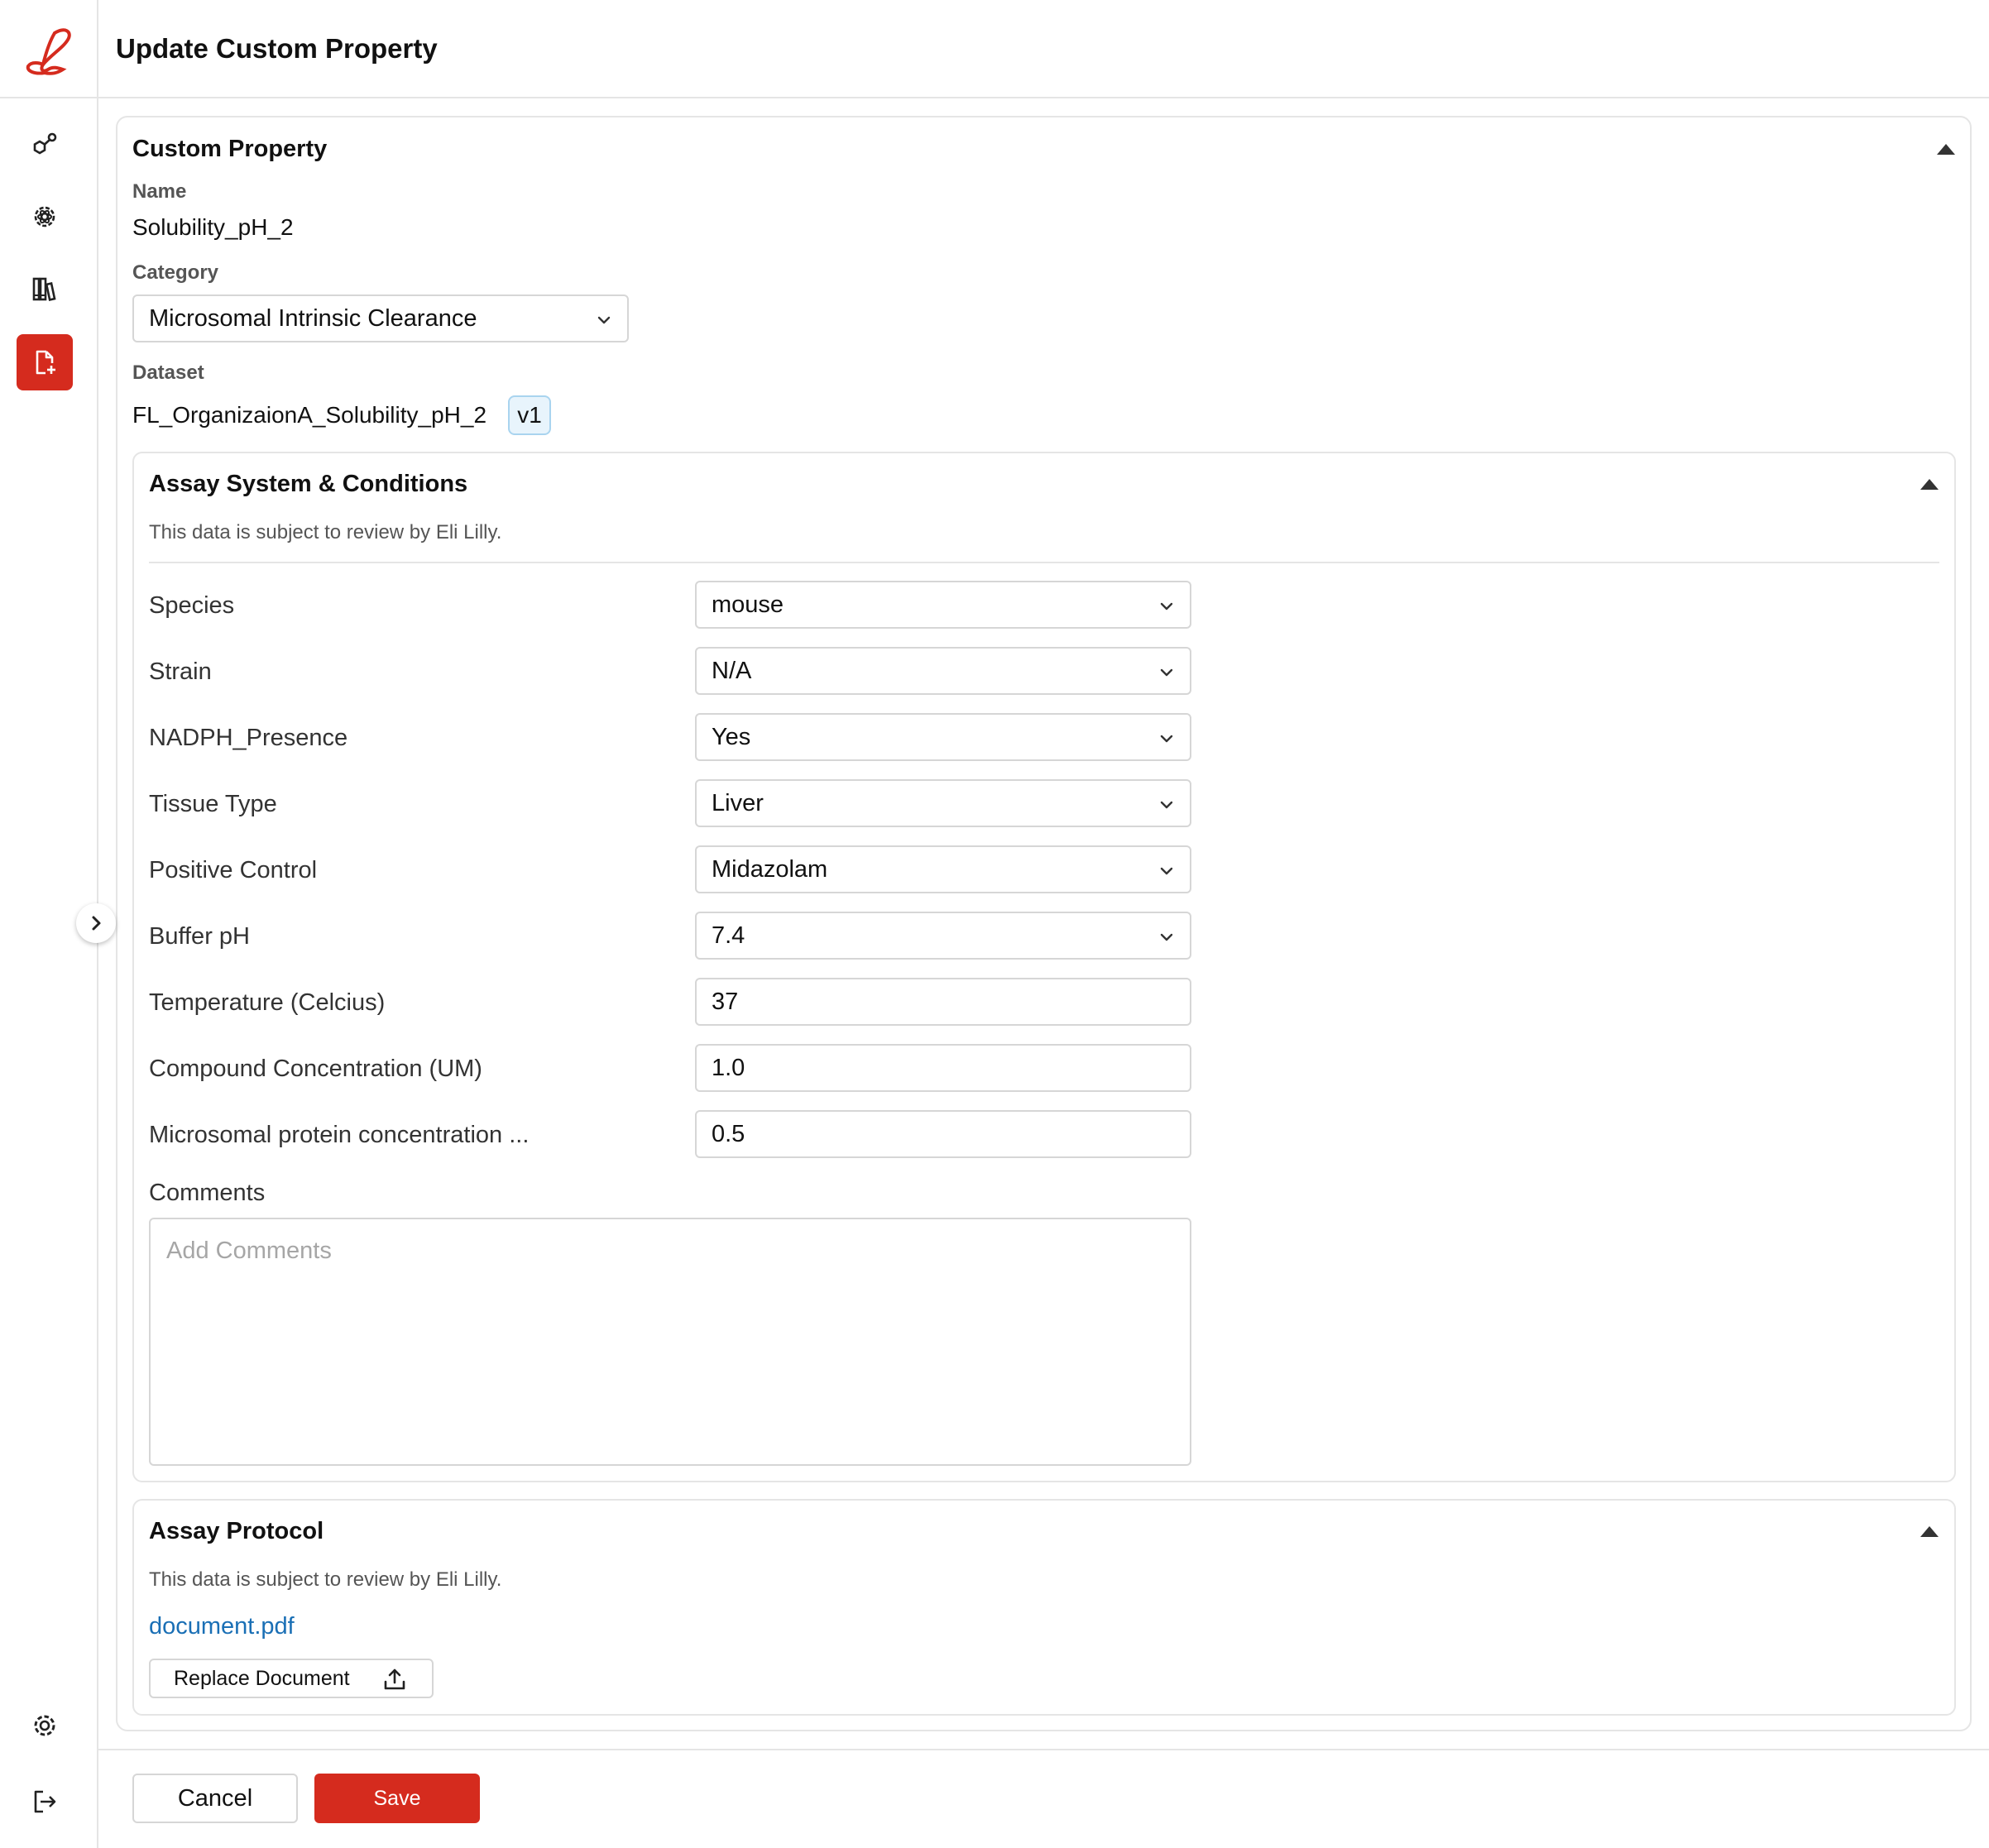 The image size is (1989, 1848). Describe the element at coordinates (213, 804) in the screenshot. I see `tissue-type-label: Tissue Type` at that location.